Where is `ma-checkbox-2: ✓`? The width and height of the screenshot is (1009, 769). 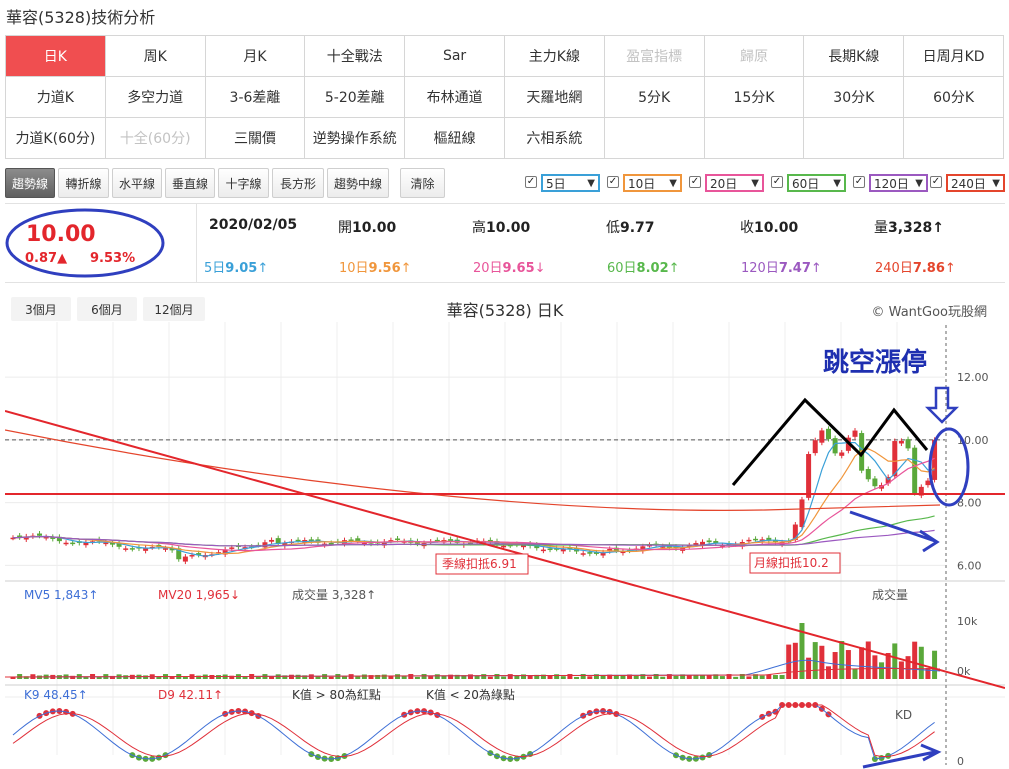 ma-checkbox-2: ✓ is located at coordinates (695, 182).